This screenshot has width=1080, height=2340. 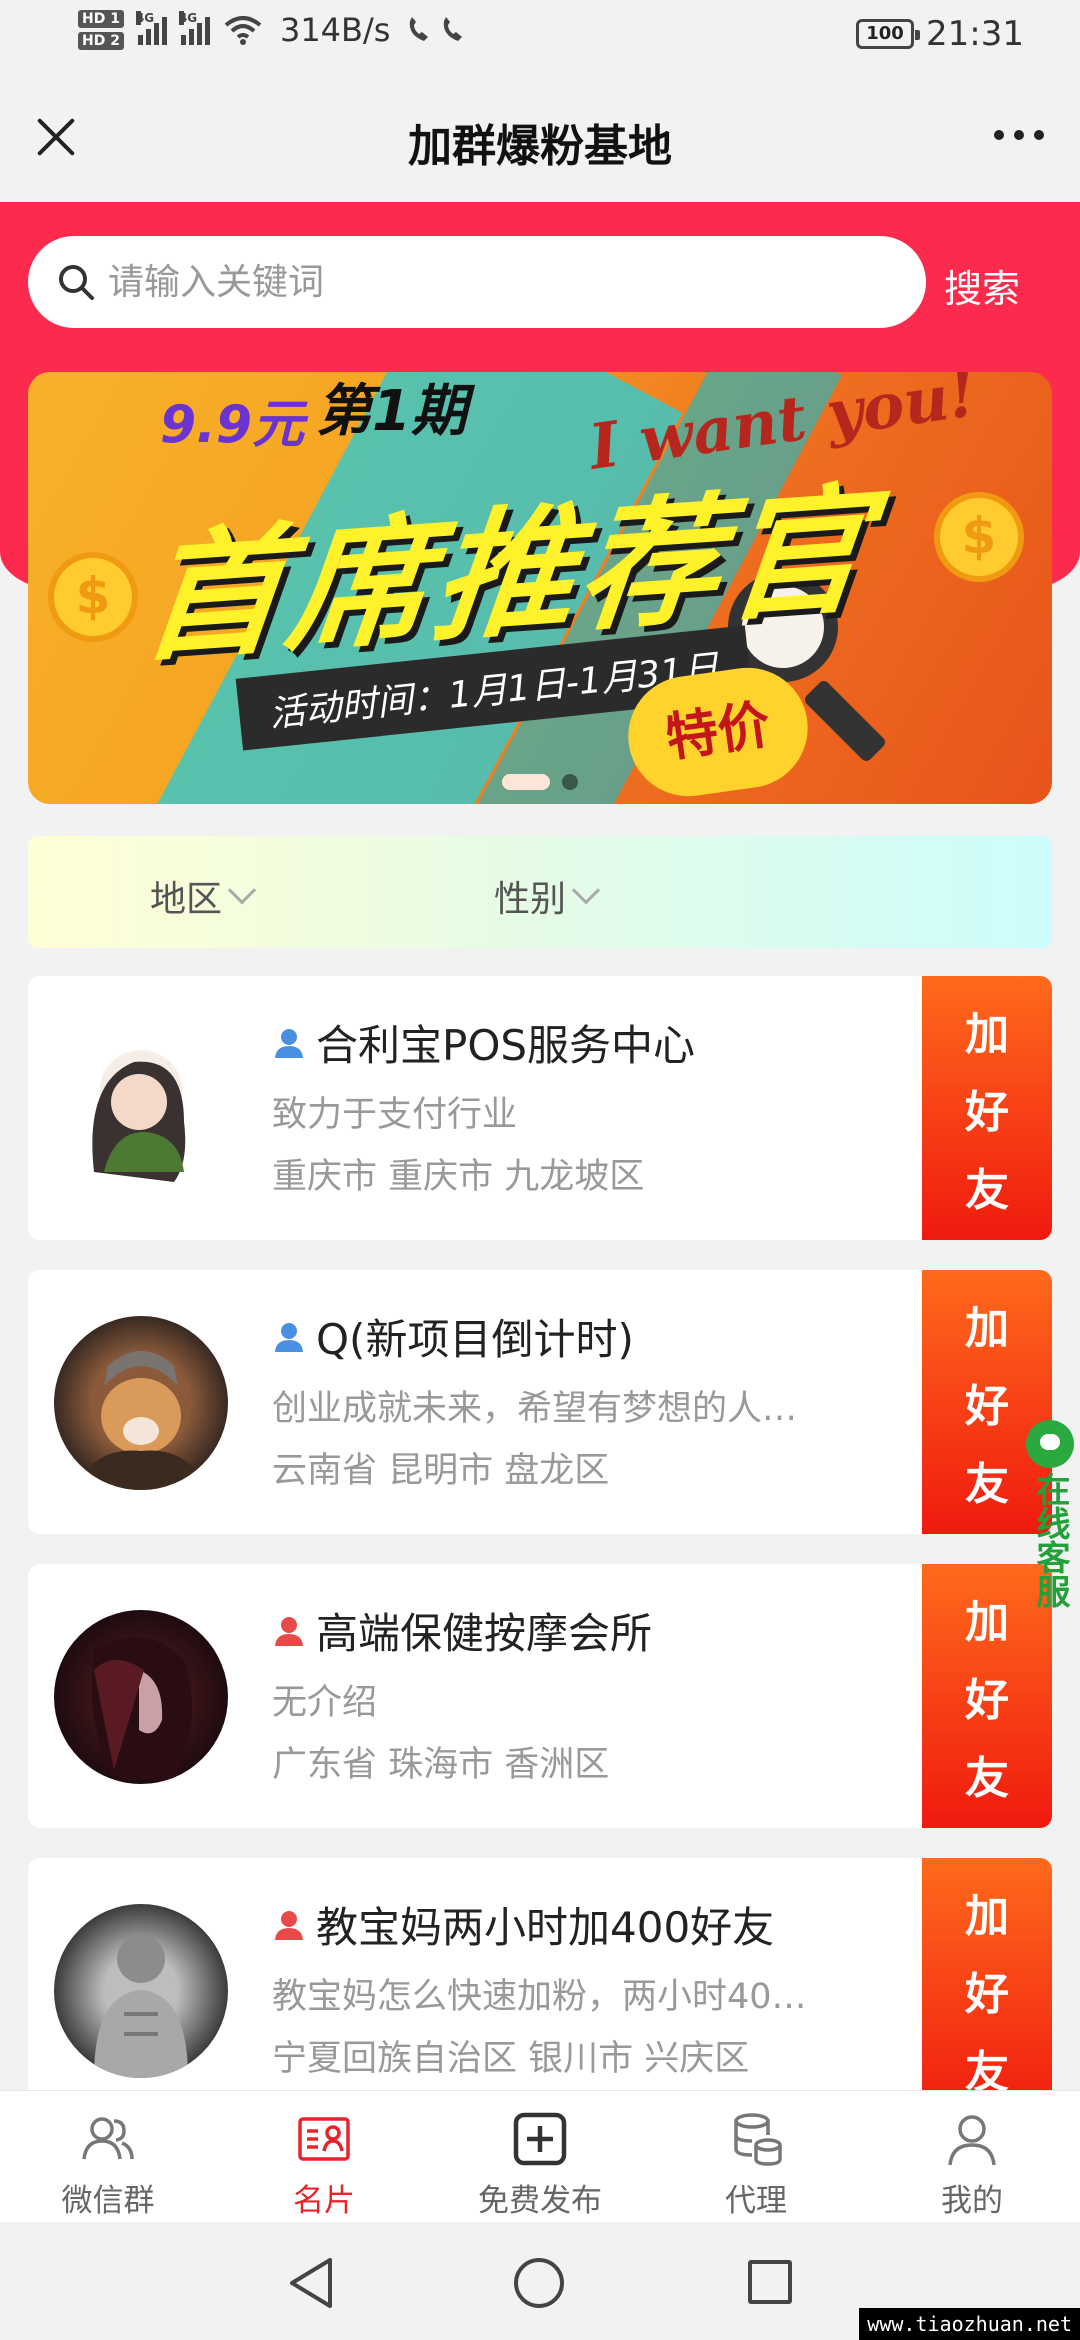 I want to click on carousel-indicator, so click(x=540, y=782).